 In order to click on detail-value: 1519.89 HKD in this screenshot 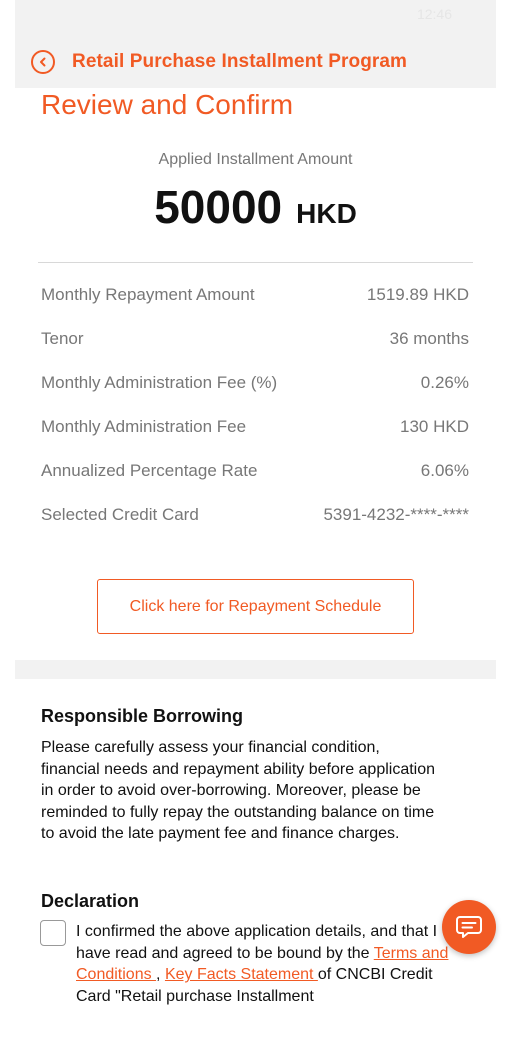, I will do `click(417, 294)`.